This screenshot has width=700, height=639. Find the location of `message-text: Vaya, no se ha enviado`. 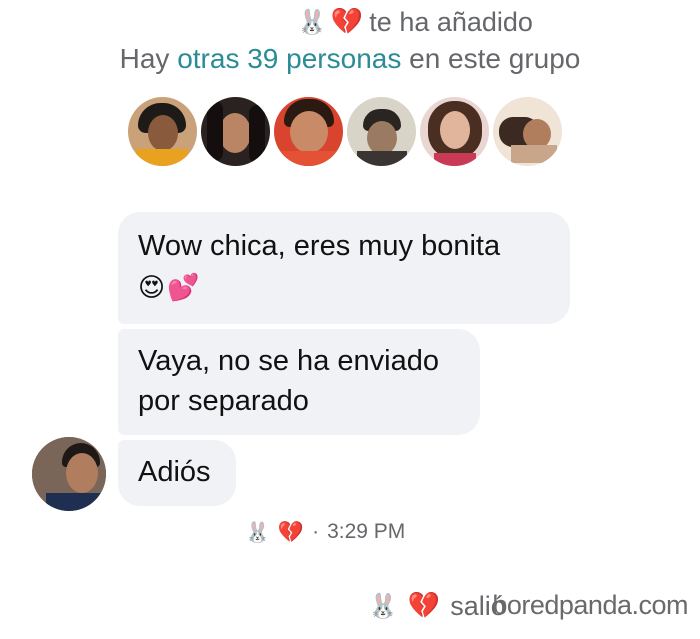

message-text: Vaya, no se ha enviado is located at coordinates (288, 361).